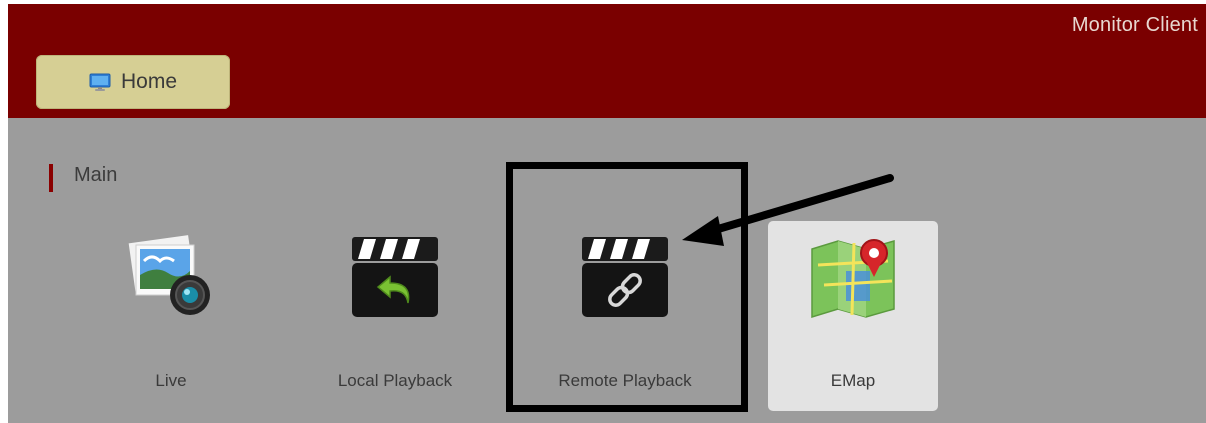 Image resolution: width=1206 pixels, height=423 pixels. Describe the element at coordinates (625, 277) in the screenshot. I see `clapperboard-link-icon` at that location.